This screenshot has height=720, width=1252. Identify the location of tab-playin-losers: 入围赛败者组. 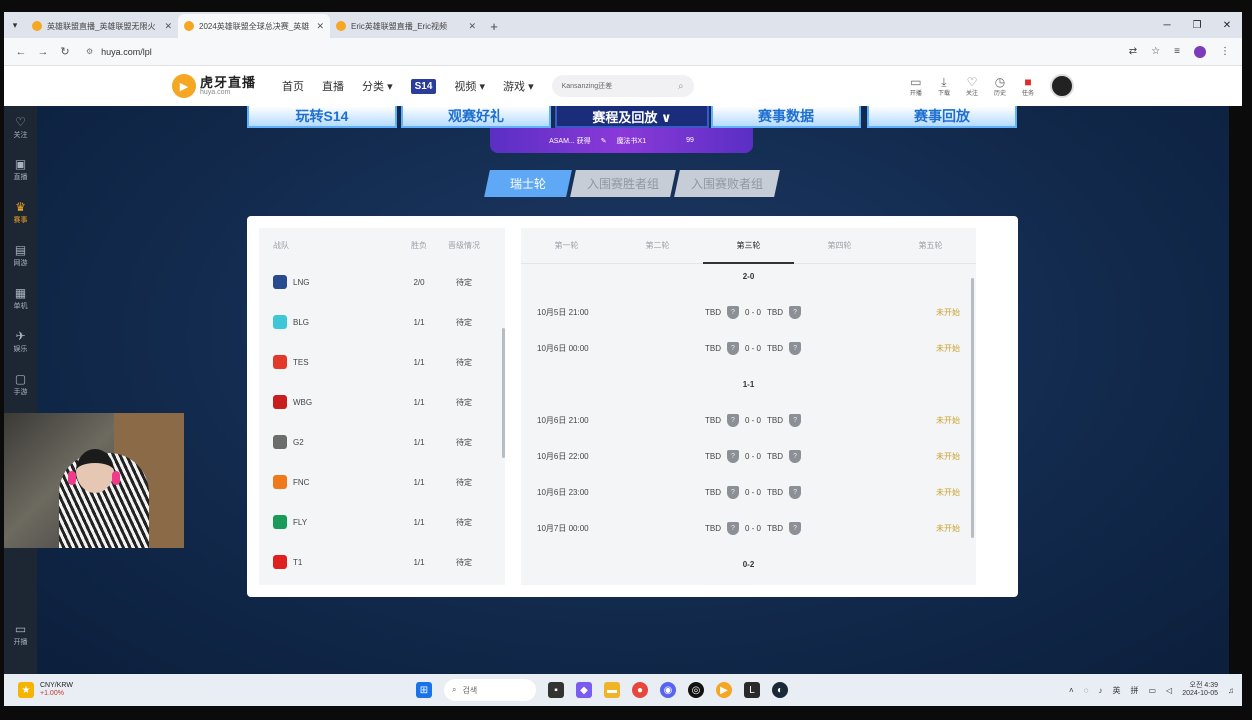
(727, 183).